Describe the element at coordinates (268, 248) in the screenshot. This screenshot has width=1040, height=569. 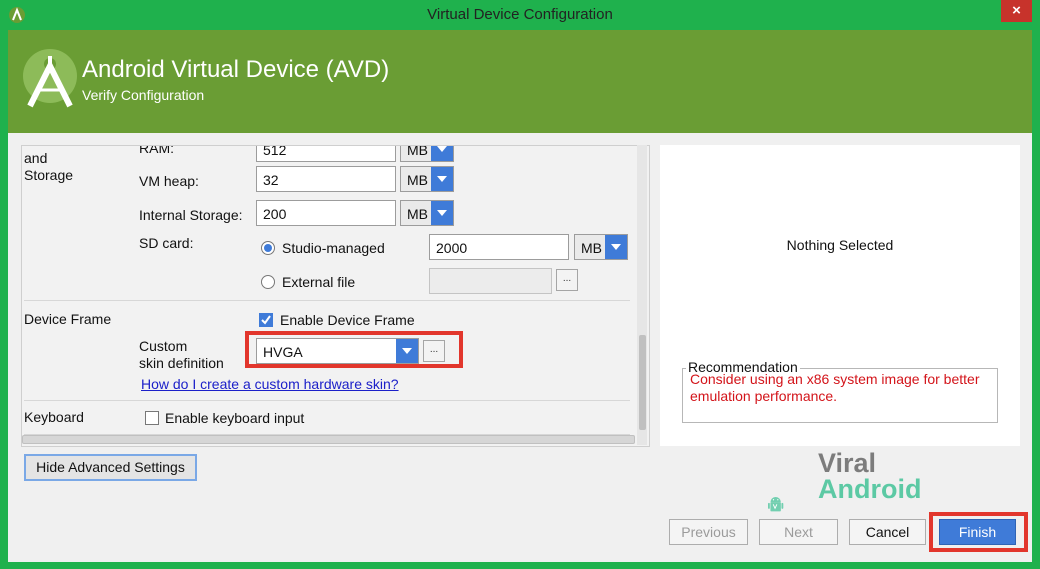
I see `studio-managed-radio` at that location.